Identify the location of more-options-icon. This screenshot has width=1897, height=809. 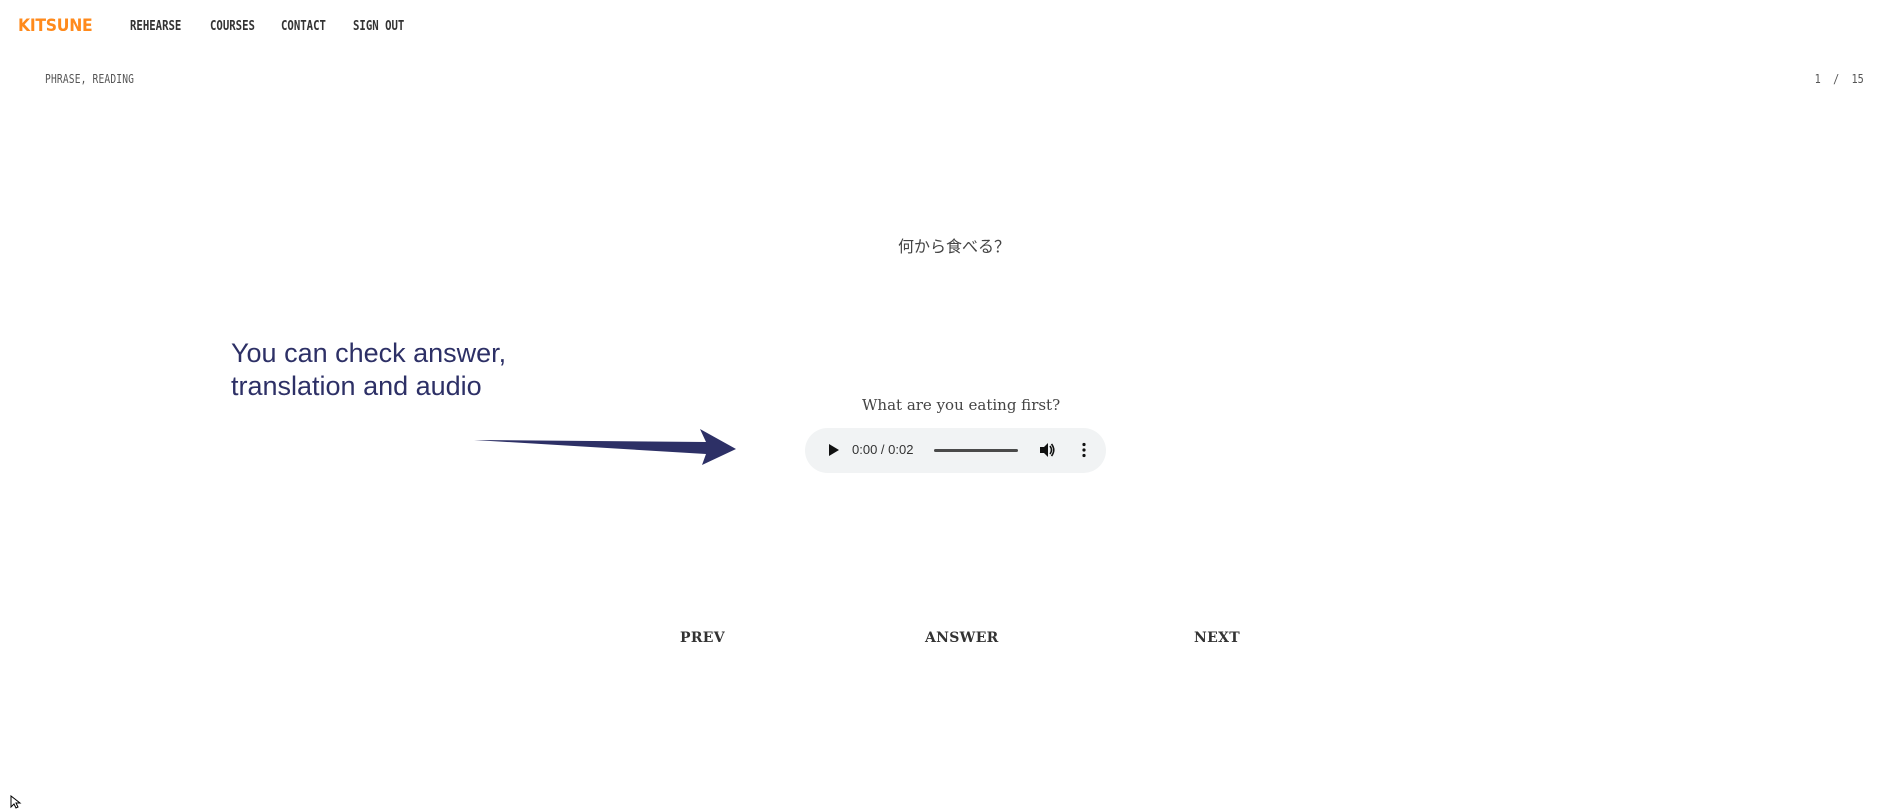
(1084, 450).